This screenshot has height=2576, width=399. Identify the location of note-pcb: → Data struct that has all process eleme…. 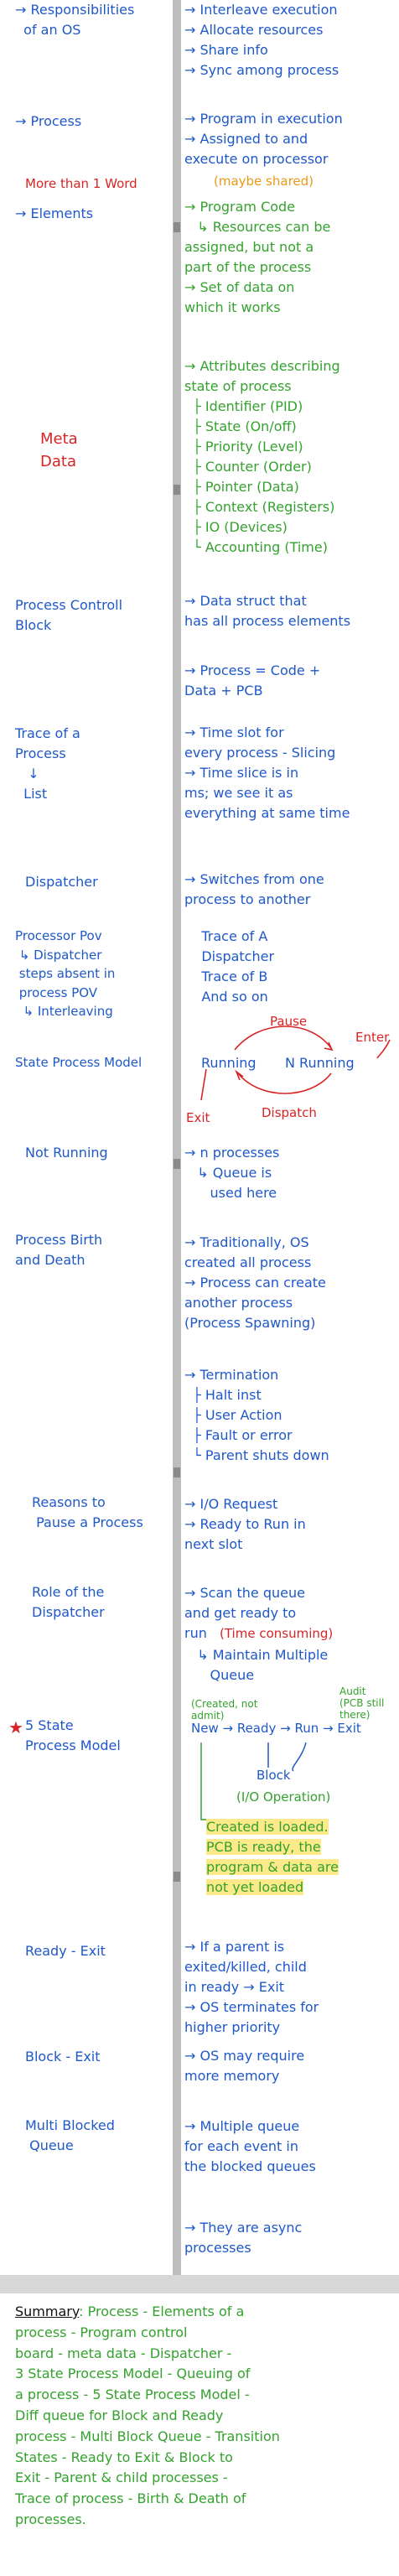
(267, 611).